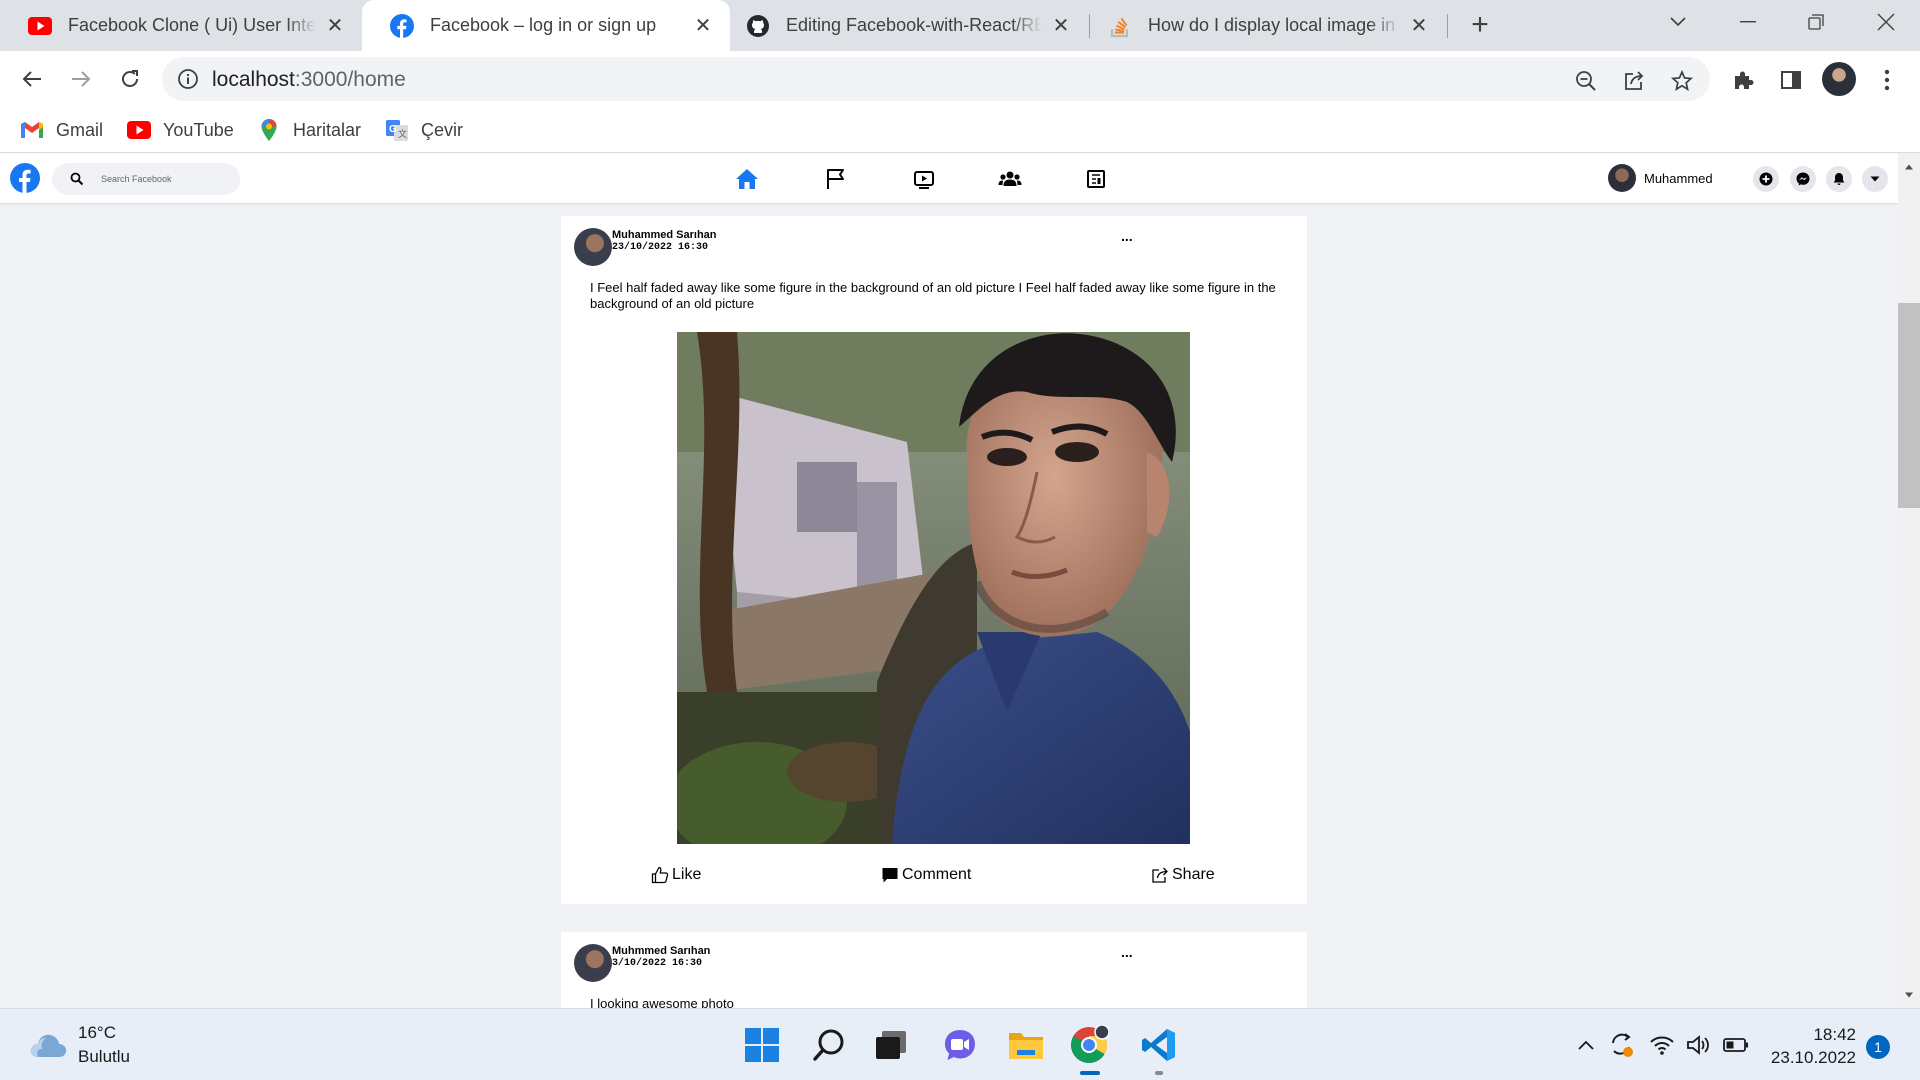  What do you see at coordinates (1834, 1034) in the screenshot?
I see `clock-time: 18:42` at bounding box center [1834, 1034].